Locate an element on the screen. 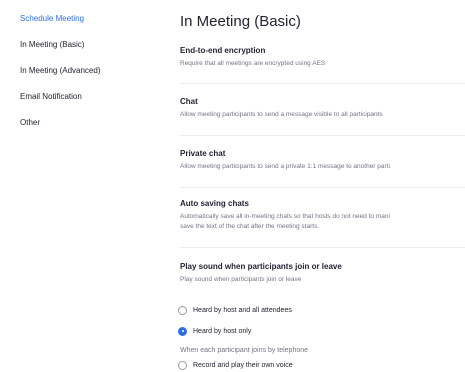 This screenshot has height=372, width=465. radio-label: Heard by host and all attendees is located at coordinates (242, 310).